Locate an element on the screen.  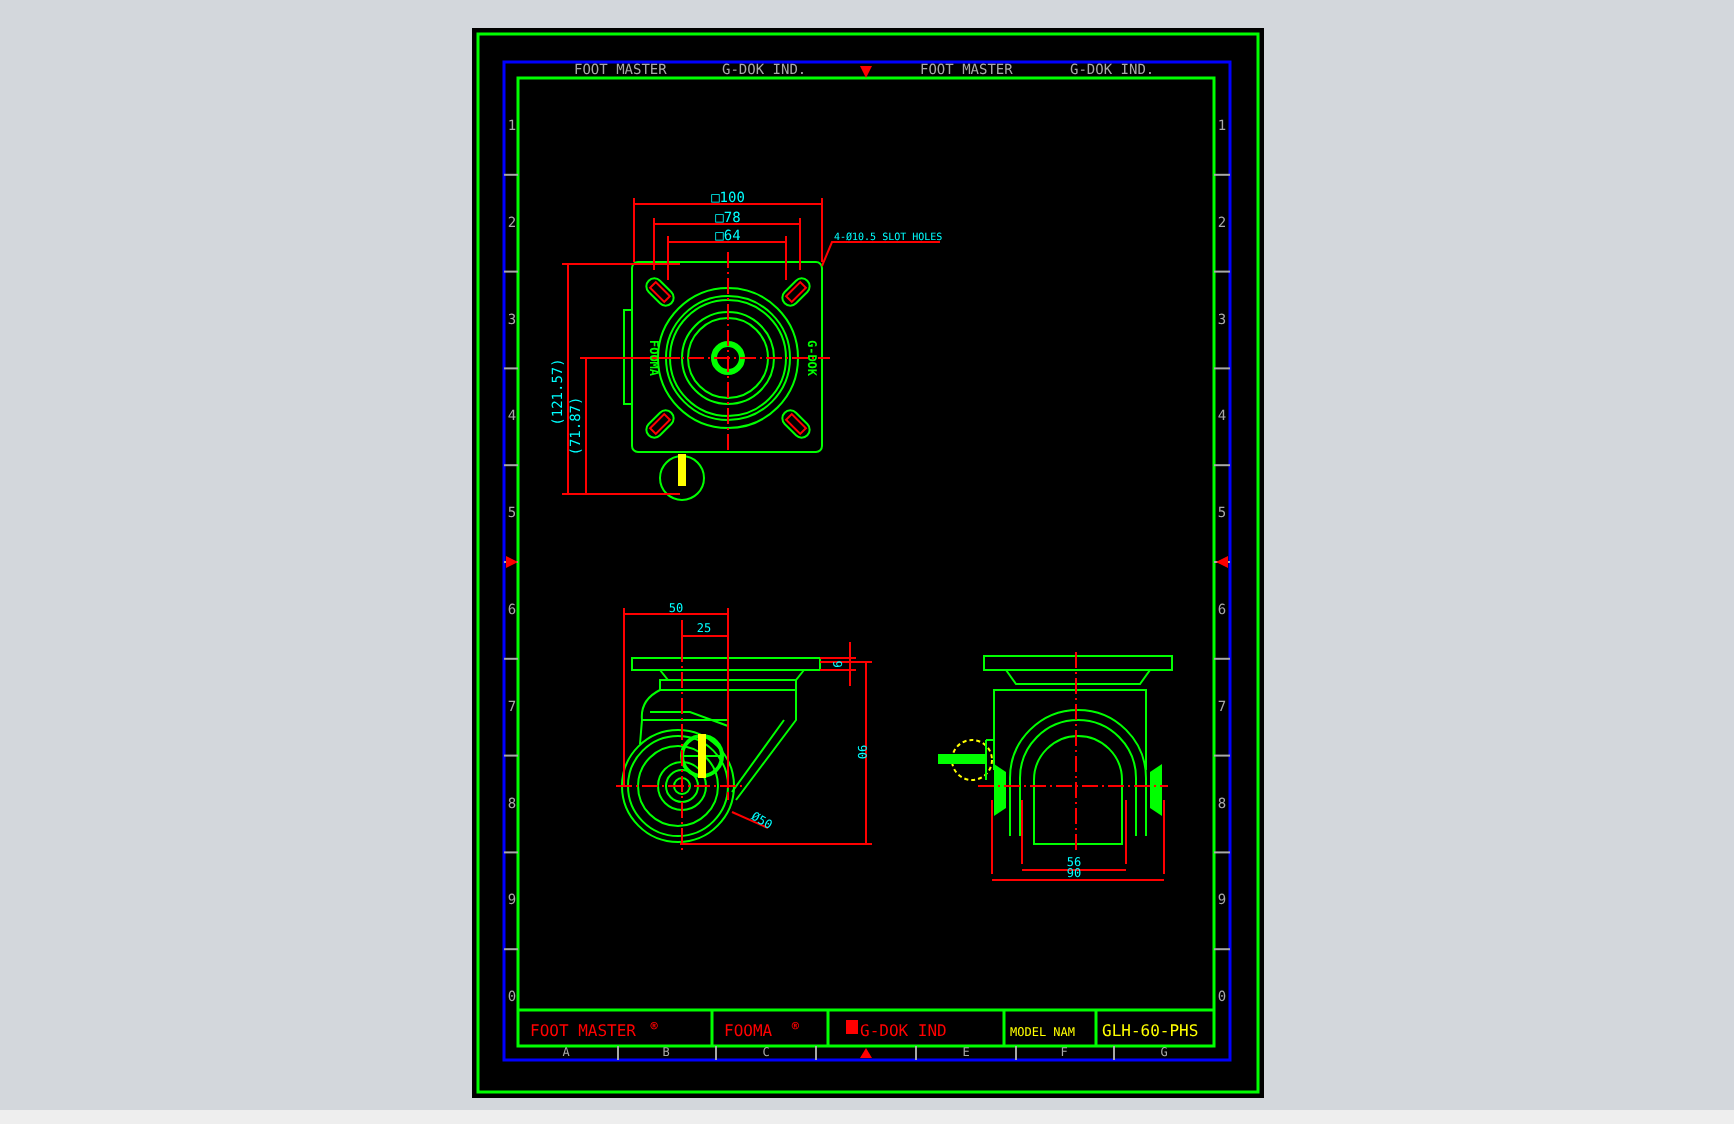
title-block-text: FOOT MASTER is located at coordinates (582, 1031).